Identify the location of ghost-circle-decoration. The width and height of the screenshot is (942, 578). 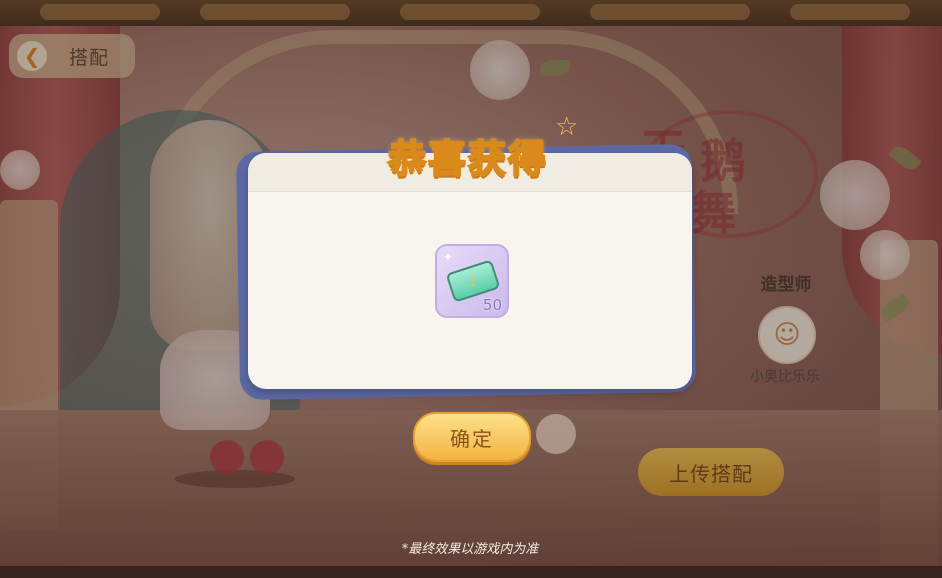
(556, 434).